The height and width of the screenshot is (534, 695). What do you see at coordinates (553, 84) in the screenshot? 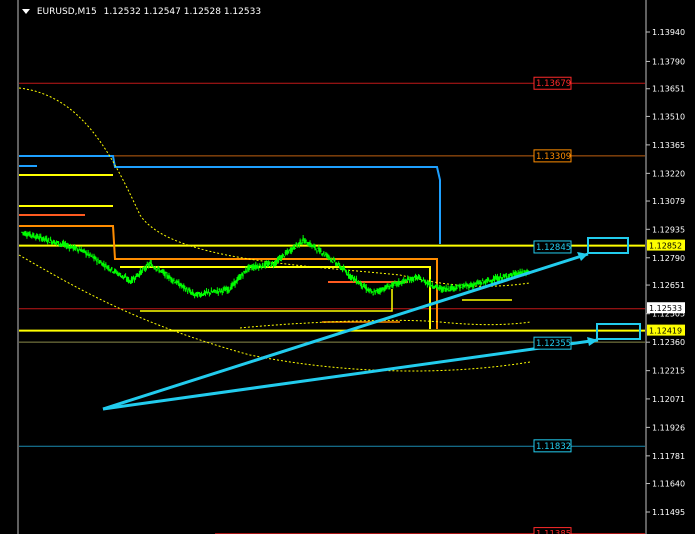
I see `price-label-text: 1.13679` at bounding box center [553, 84].